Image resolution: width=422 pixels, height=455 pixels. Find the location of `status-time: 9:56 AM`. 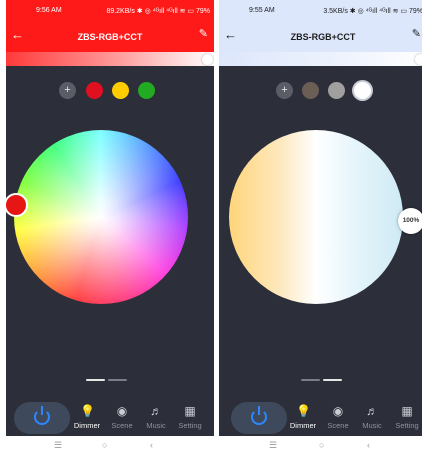

status-time: 9:56 AM is located at coordinates (49, 10).